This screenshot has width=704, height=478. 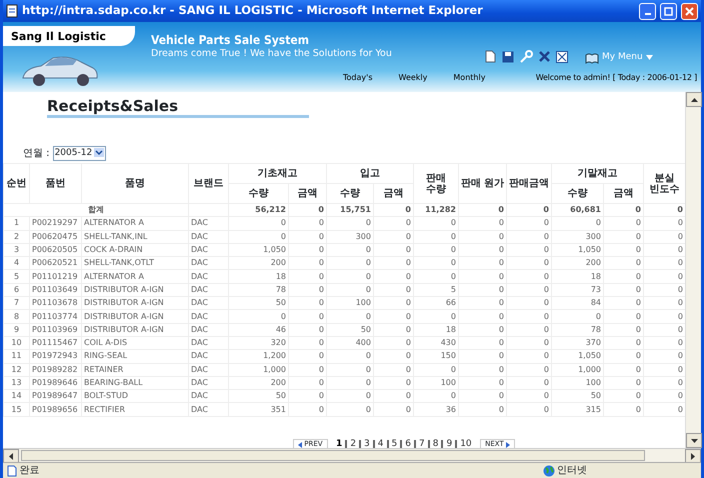 What do you see at coordinates (358, 78) in the screenshot?
I see `nav-link: Today's` at bounding box center [358, 78].